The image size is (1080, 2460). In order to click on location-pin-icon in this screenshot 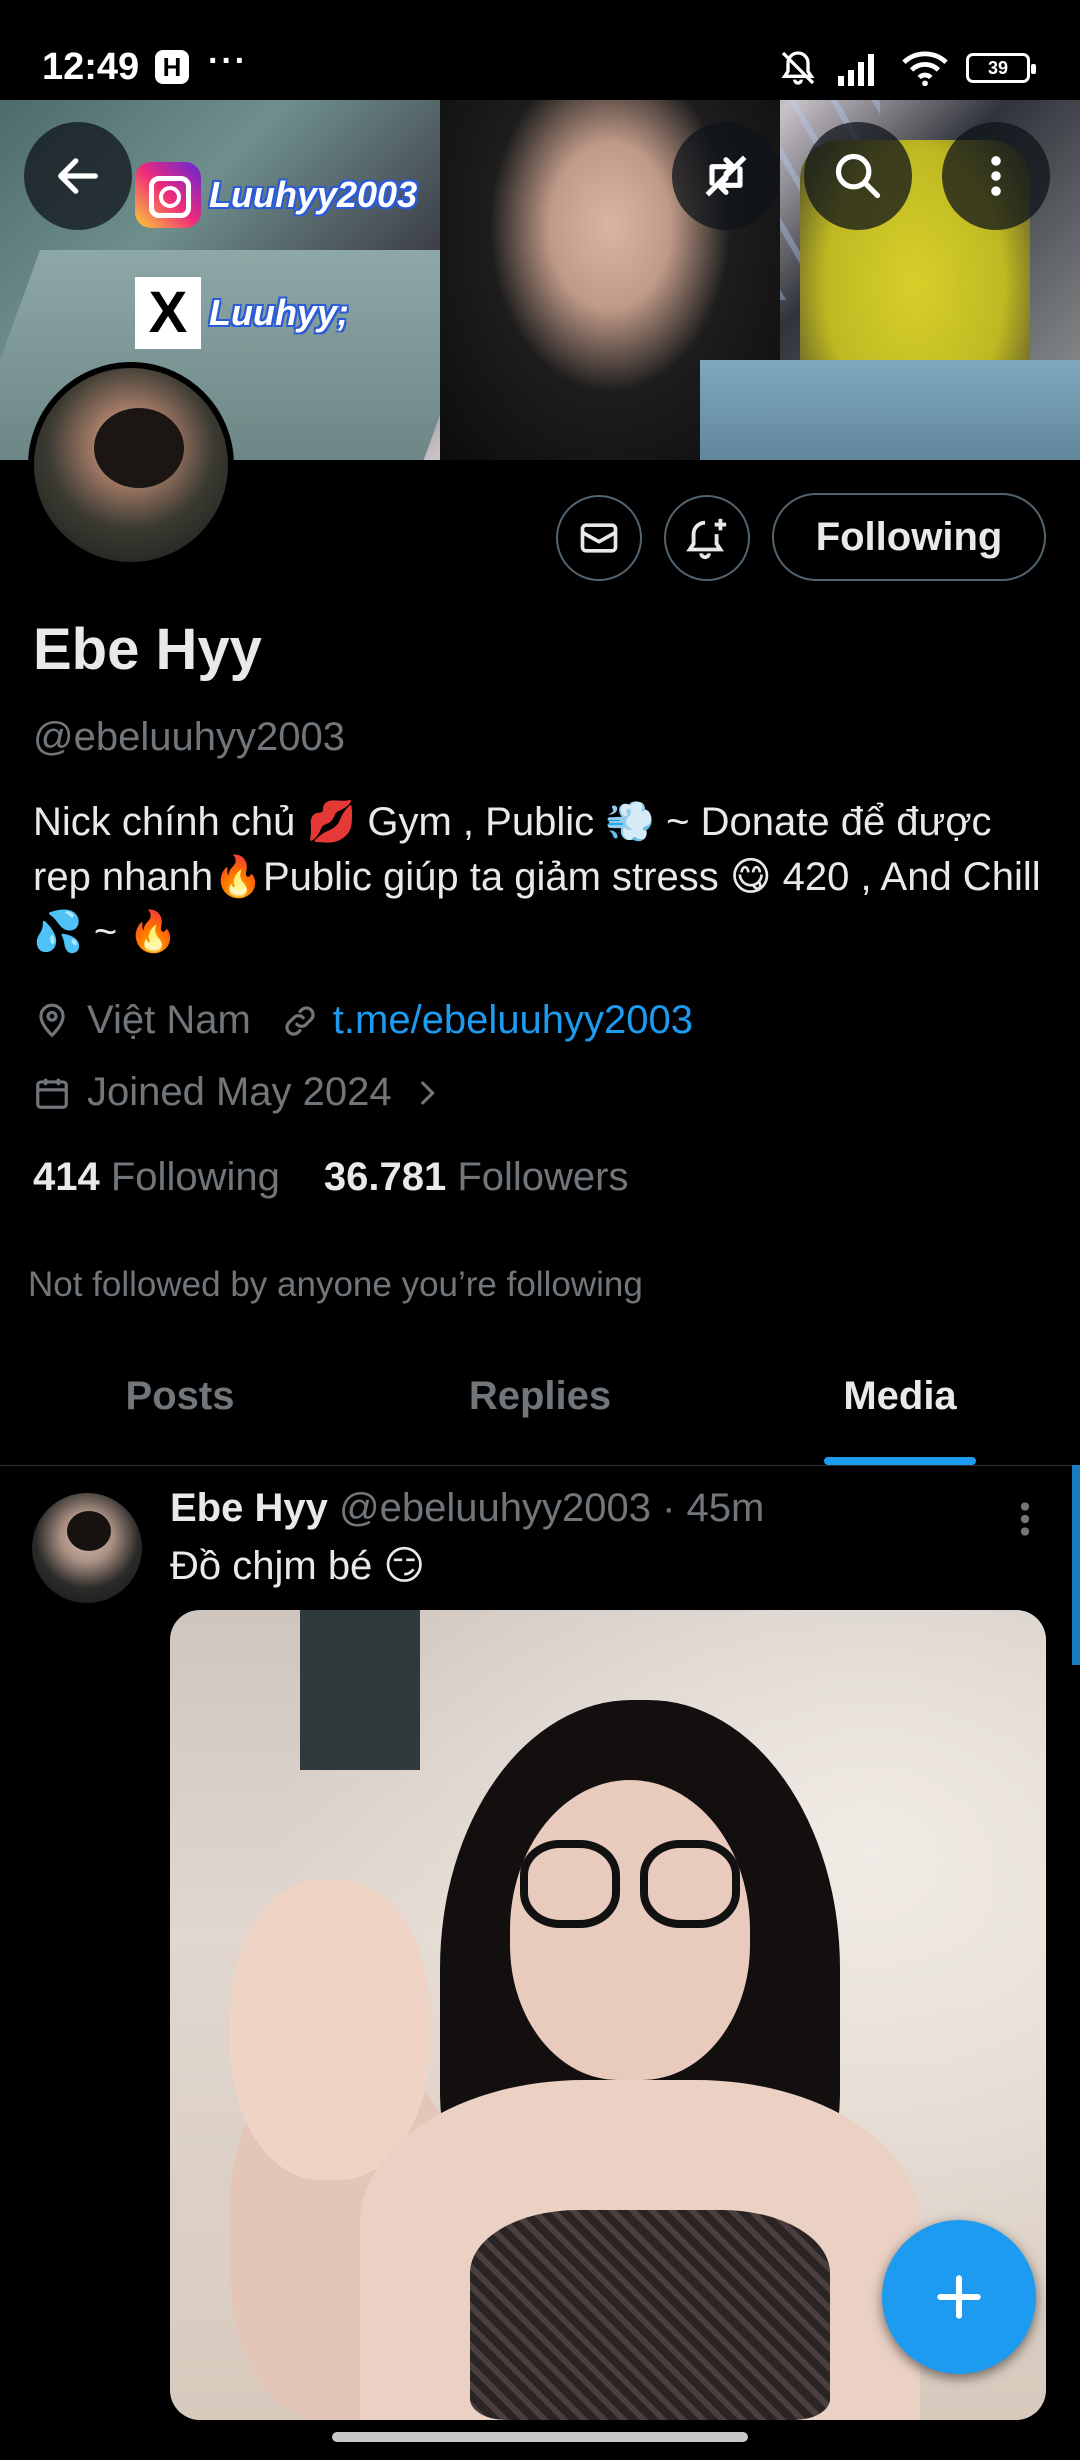, I will do `click(52, 1020)`.